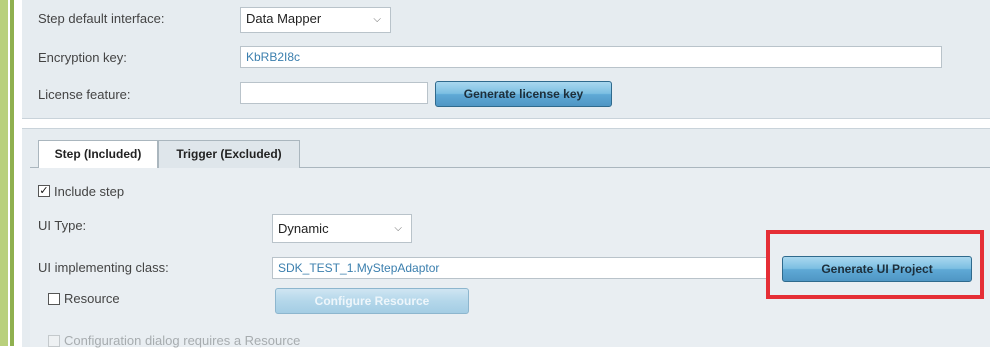  Describe the element at coordinates (334, 93) in the screenshot. I see `license-feature-field` at that location.